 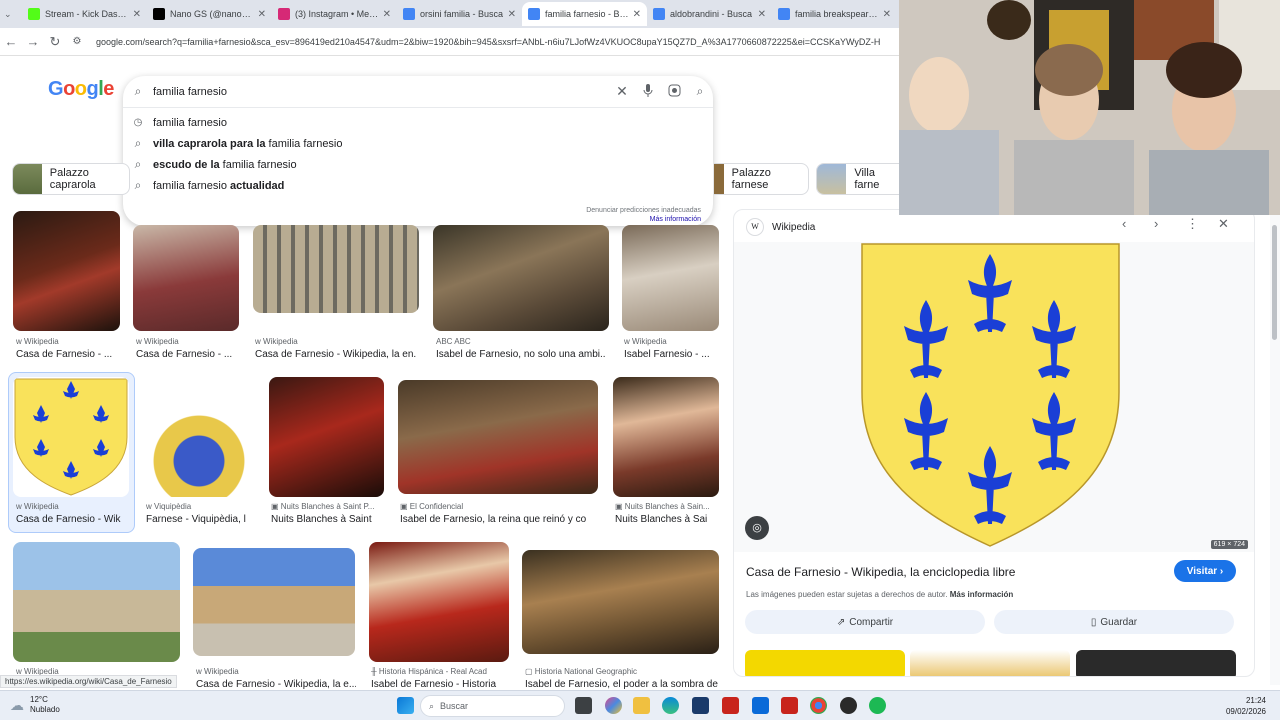 What do you see at coordinates (33, 41) in the screenshot?
I see `forward-icon: →` at bounding box center [33, 41].